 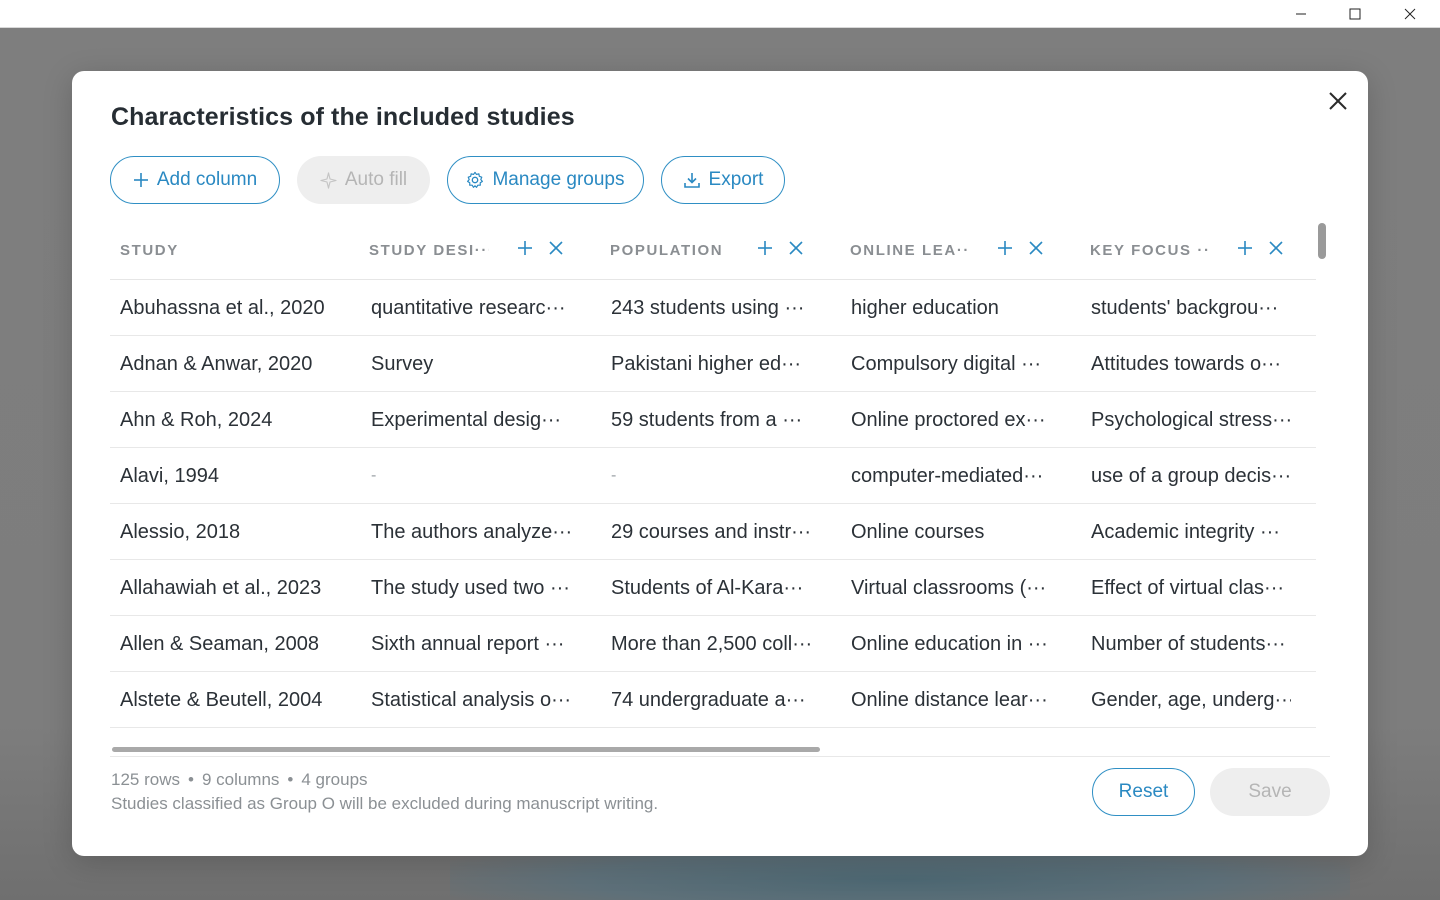 I want to click on cell-population: 59 students from a ···, so click(x=711, y=420).